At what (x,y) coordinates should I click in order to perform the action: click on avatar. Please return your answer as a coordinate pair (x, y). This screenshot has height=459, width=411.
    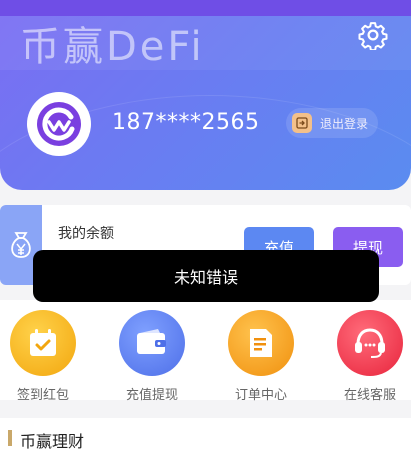
    Looking at the image, I should click on (59, 124).